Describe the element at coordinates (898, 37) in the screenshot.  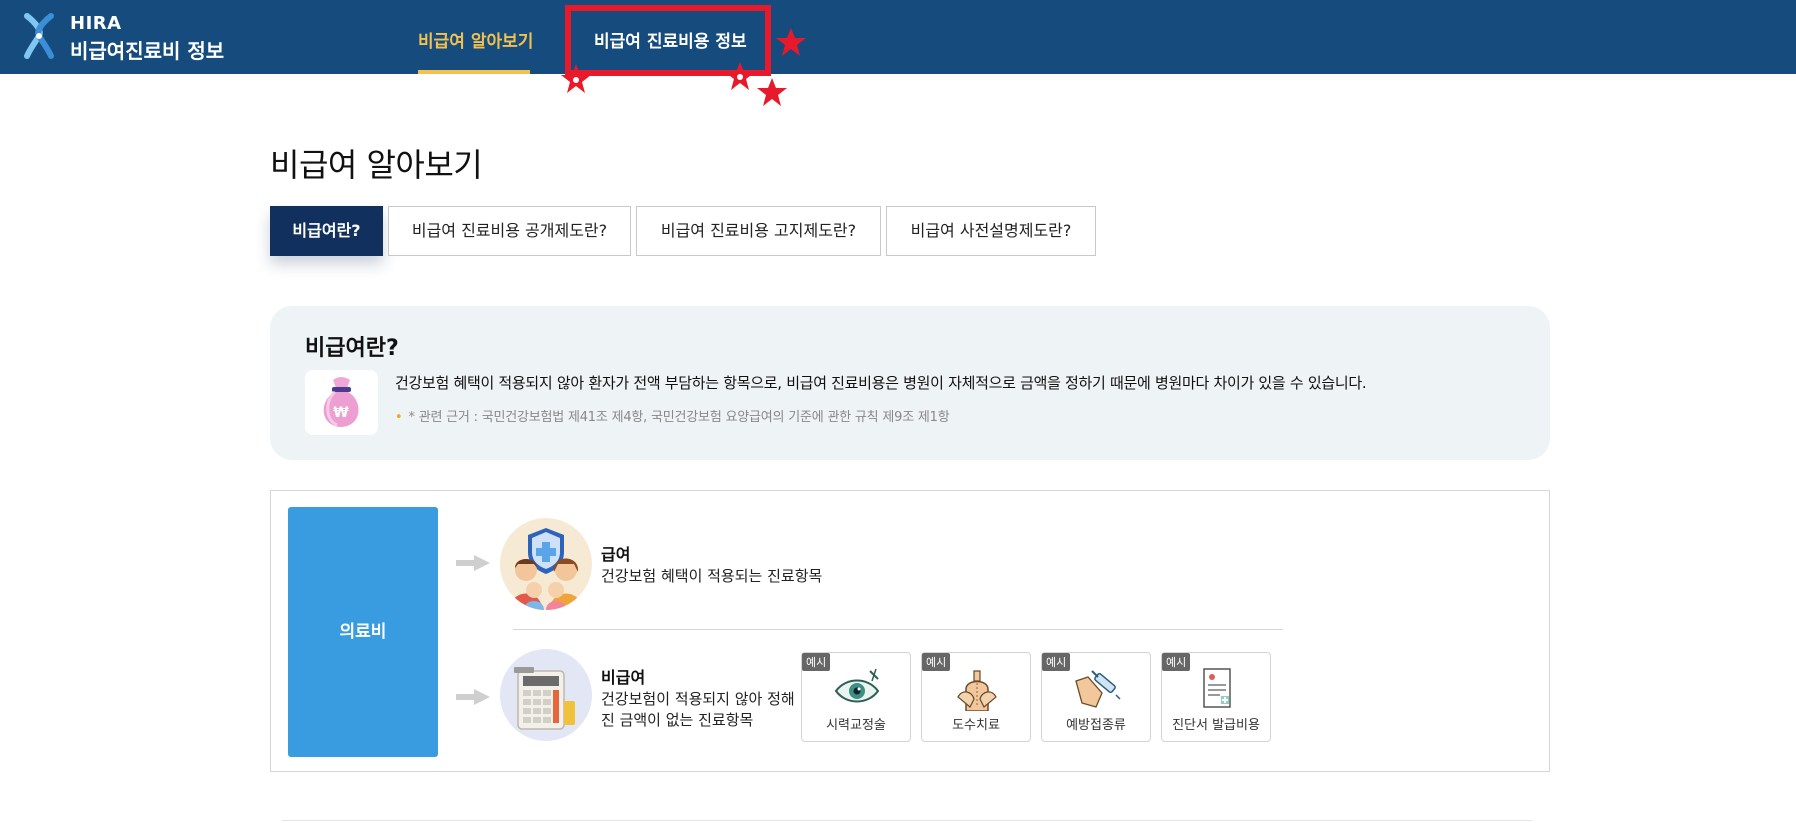
I see `top-header: HIRA 비급여진료비 정보 비급여 알아보기 비급여 진료비용 정보` at that location.